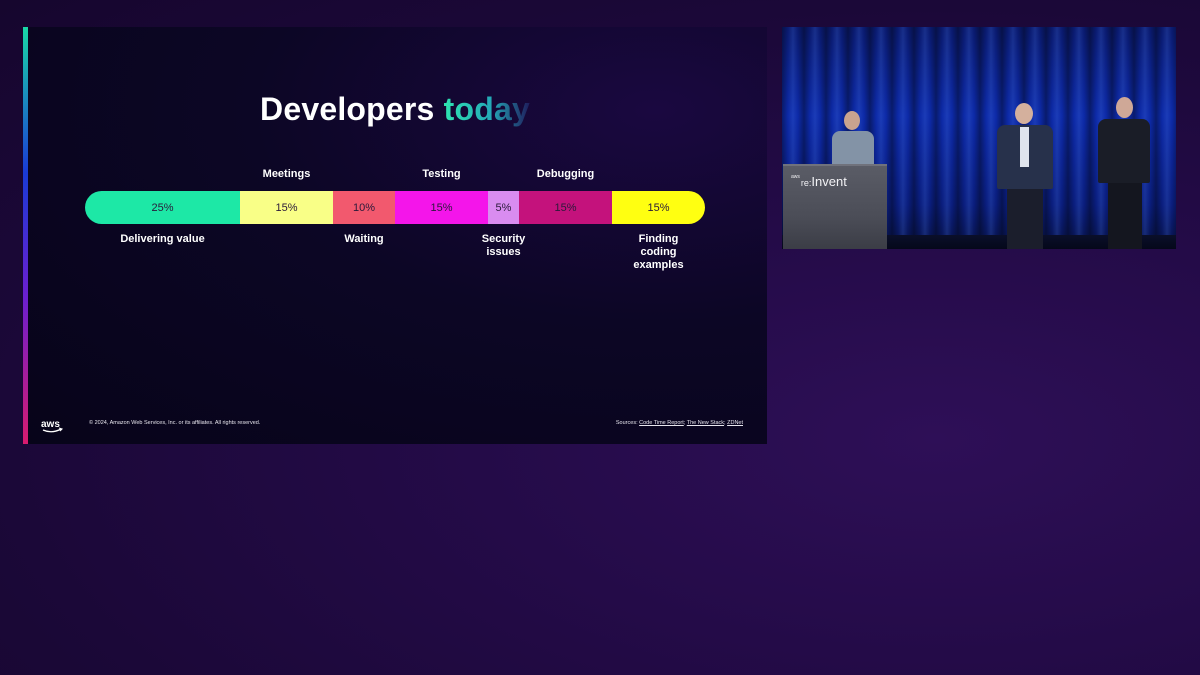 Image resolution: width=1200 pixels, height=675 pixels. I want to click on reinvent-logo: awsre:Invent, so click(819, 181).